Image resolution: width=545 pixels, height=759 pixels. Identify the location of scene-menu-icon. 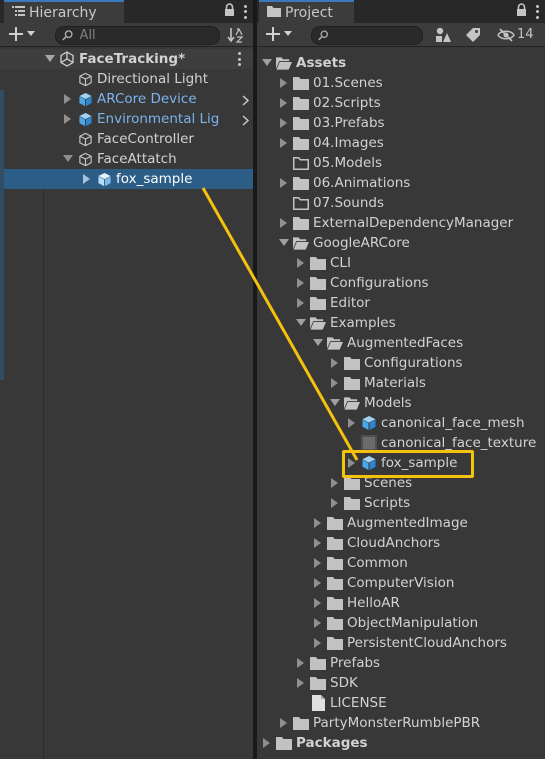
(239, 59).